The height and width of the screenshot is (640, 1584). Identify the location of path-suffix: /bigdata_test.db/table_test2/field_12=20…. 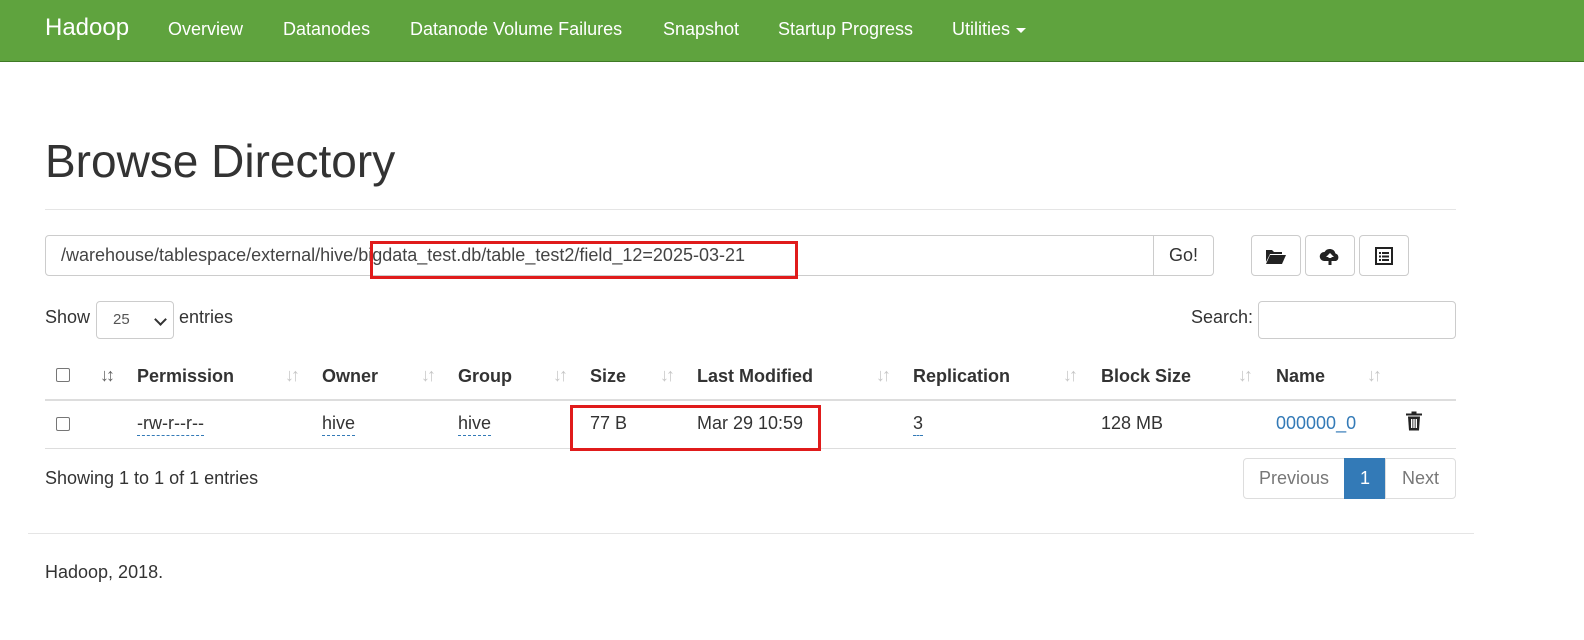
(549, 255).